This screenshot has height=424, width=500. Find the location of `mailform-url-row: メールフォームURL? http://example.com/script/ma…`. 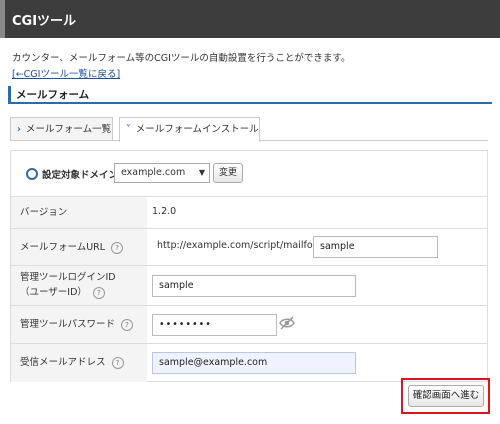

mailform-url-row: メールフォームURL? http://example.com/script/ma… is located at coordinates (249, 247).